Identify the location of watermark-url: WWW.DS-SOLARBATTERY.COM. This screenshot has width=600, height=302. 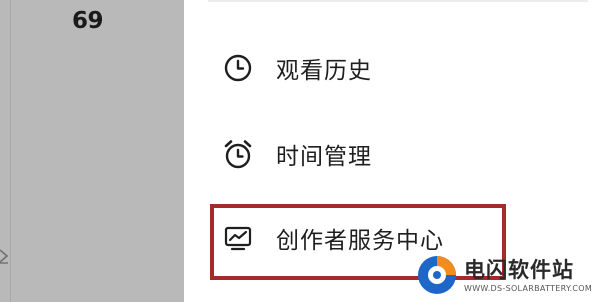
(528, 288).